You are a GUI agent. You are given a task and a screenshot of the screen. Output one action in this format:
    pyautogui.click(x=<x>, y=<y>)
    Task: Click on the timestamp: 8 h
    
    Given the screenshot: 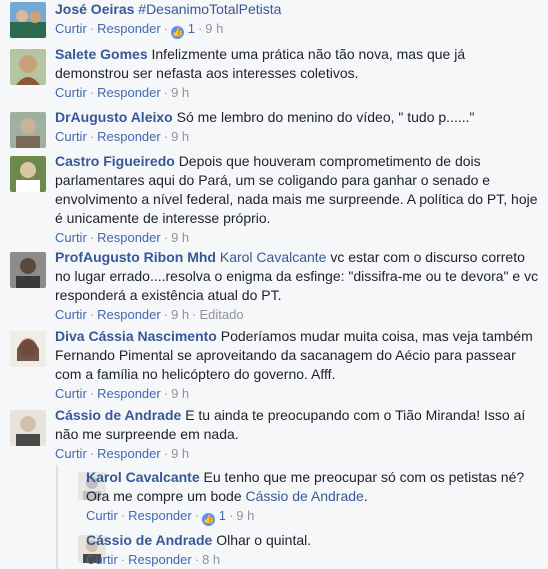 What is the action you would take?
    pyautogui.click(x=211, y=559)
    